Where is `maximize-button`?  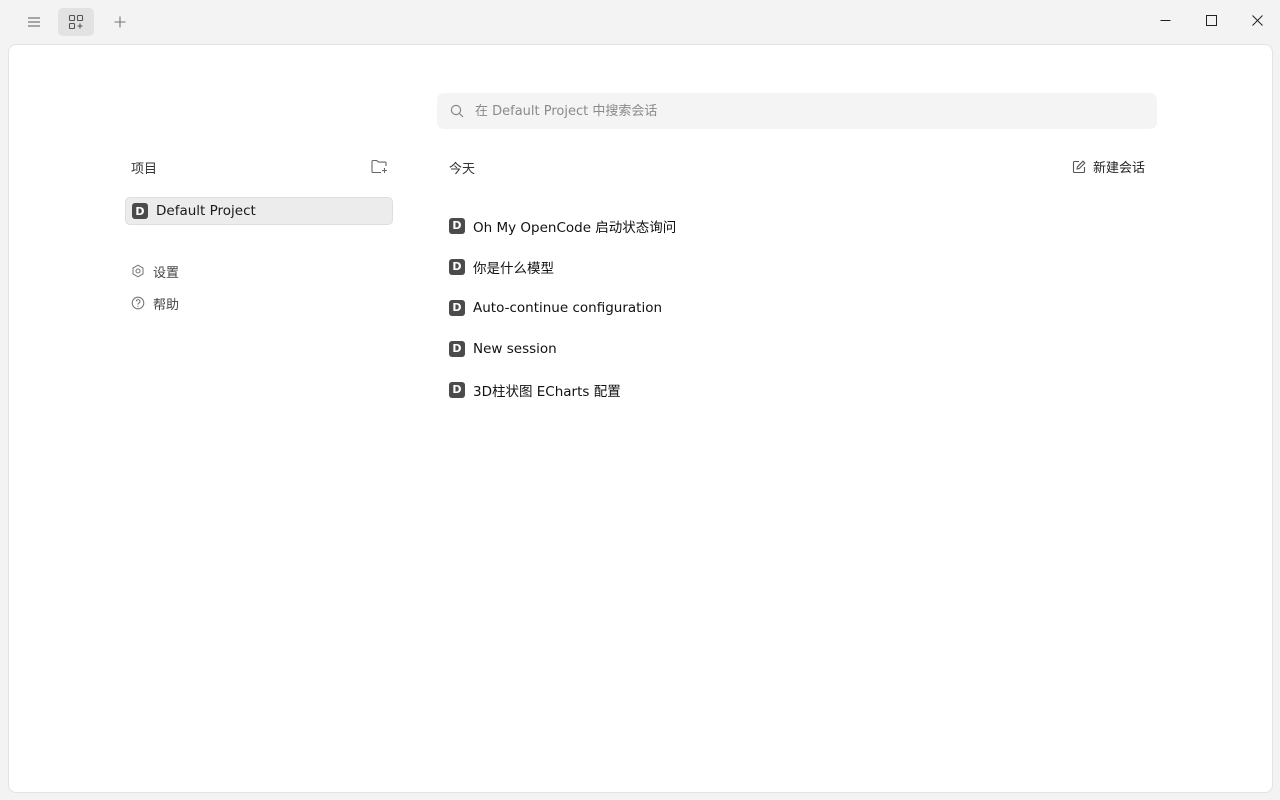
maximize-button is located at coordinates (1211, 20).